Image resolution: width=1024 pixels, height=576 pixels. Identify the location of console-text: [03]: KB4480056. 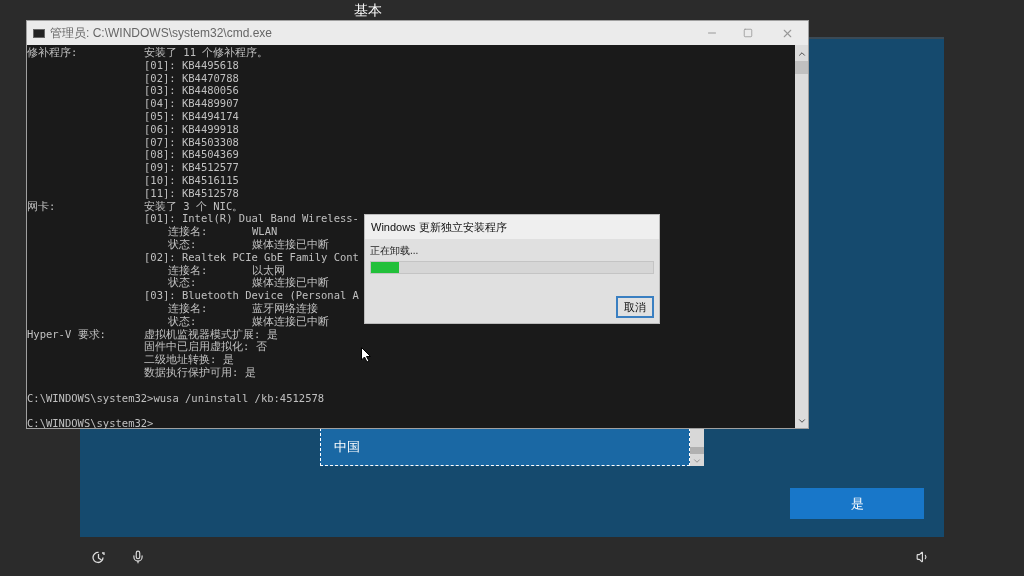
(191, 91).